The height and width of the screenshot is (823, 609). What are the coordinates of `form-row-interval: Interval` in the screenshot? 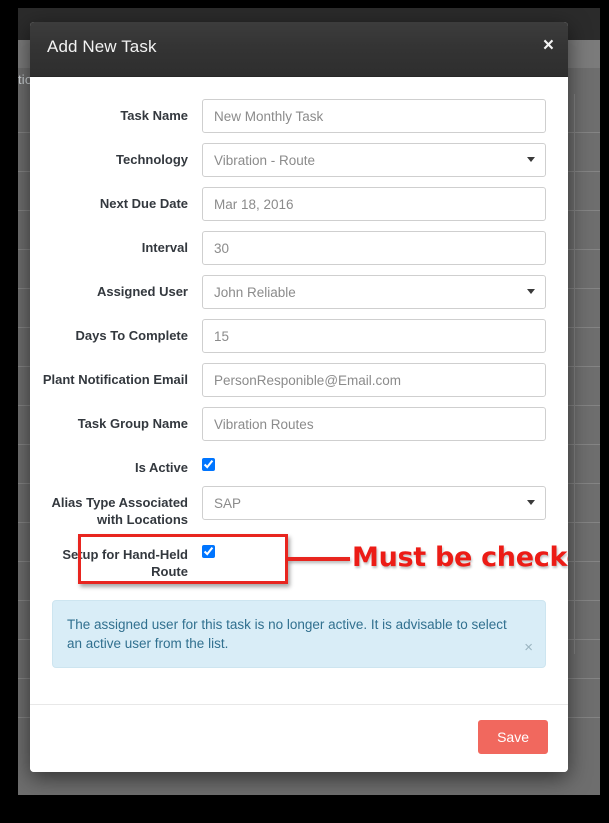 It's located at (299, 248).